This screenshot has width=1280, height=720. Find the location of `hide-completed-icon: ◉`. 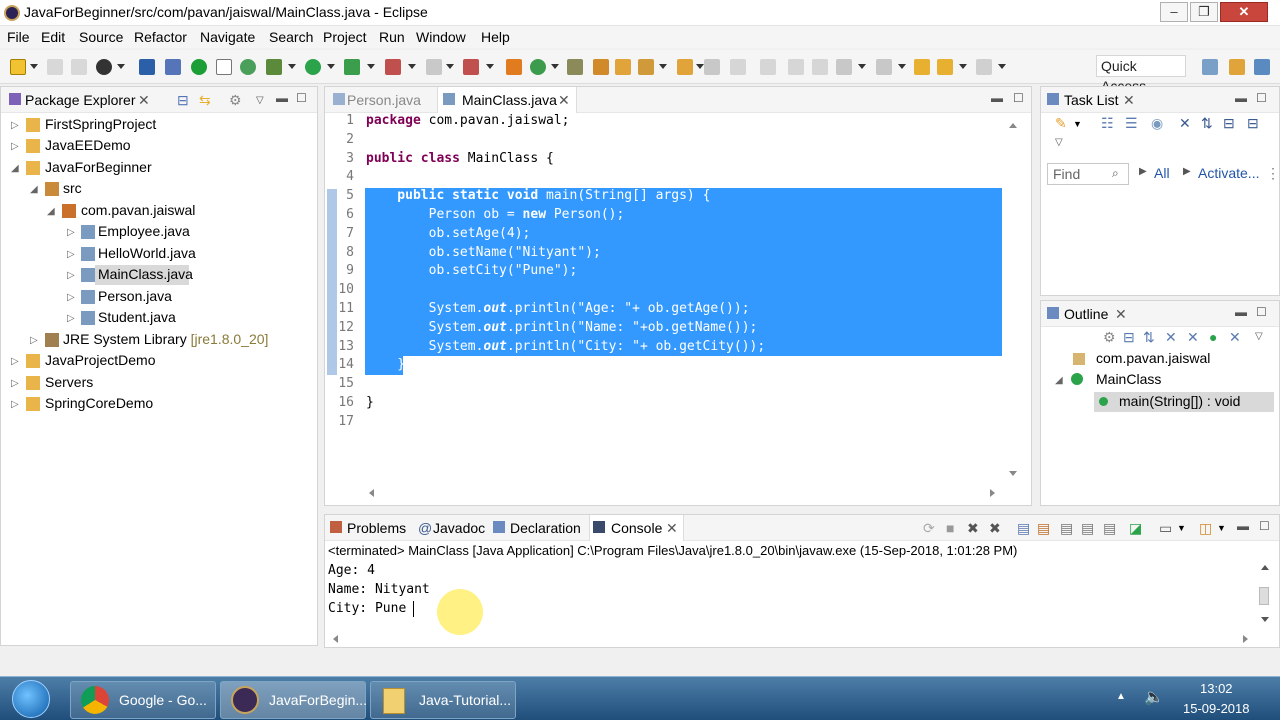

hide-completed-icon: ◉ is located at coordinates (1157, 123).